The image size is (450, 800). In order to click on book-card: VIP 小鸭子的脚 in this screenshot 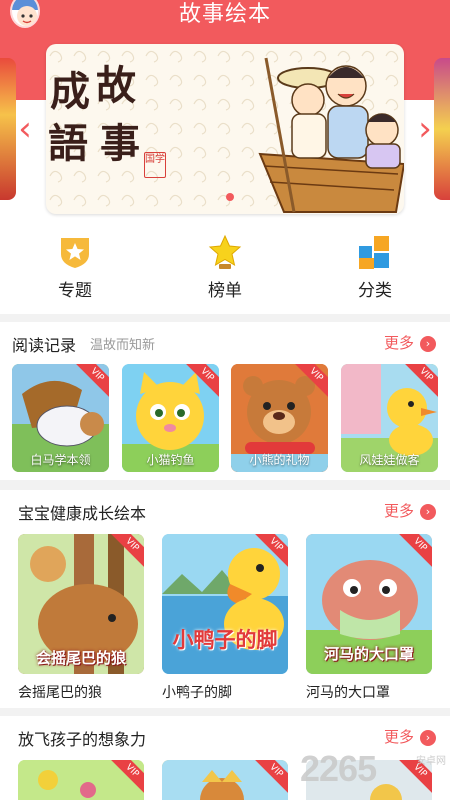, I will do `click(225, 604)`.